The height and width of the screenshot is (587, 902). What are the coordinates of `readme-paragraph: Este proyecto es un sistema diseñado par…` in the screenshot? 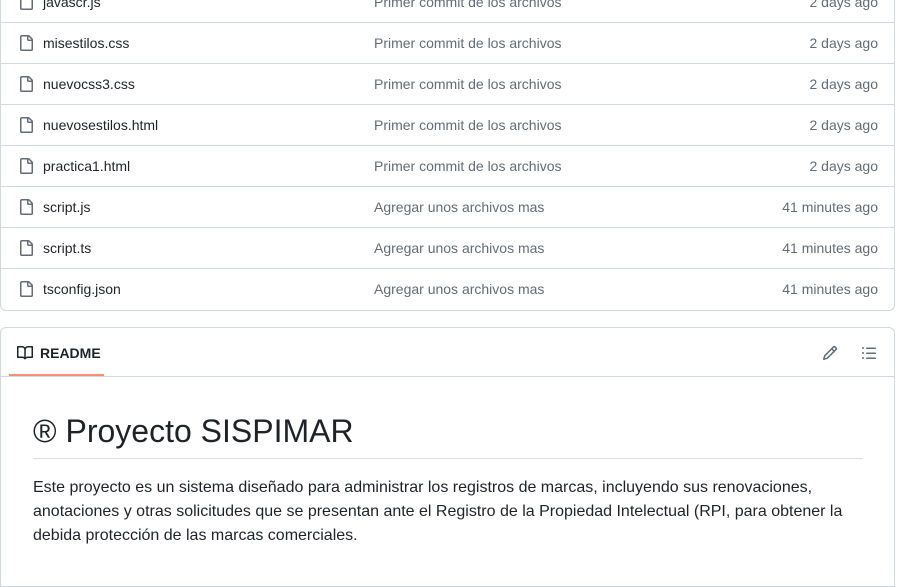 It's located at (438, 511).